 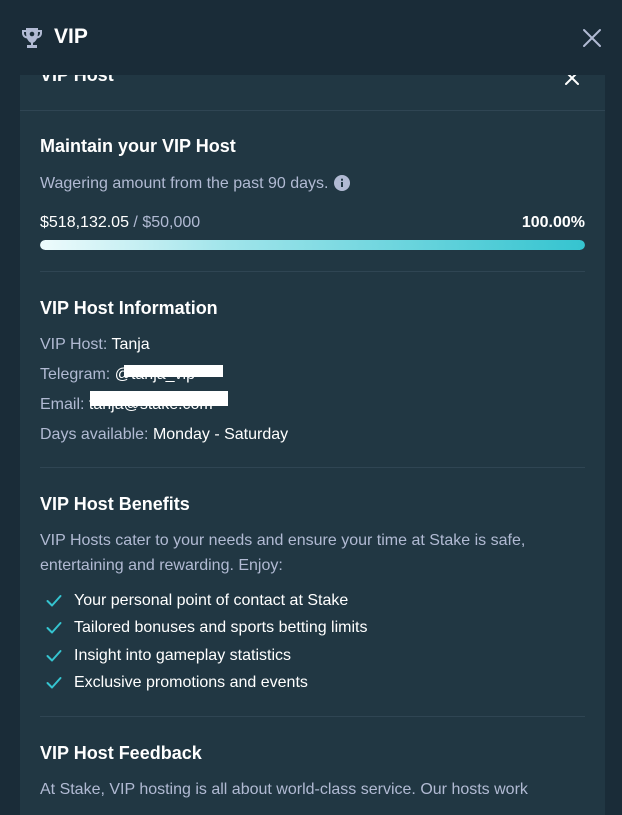 What do you see at coordinates (32, 38) in the screenshot?
I see `trophy-icon` at bounding box center [32, 38].